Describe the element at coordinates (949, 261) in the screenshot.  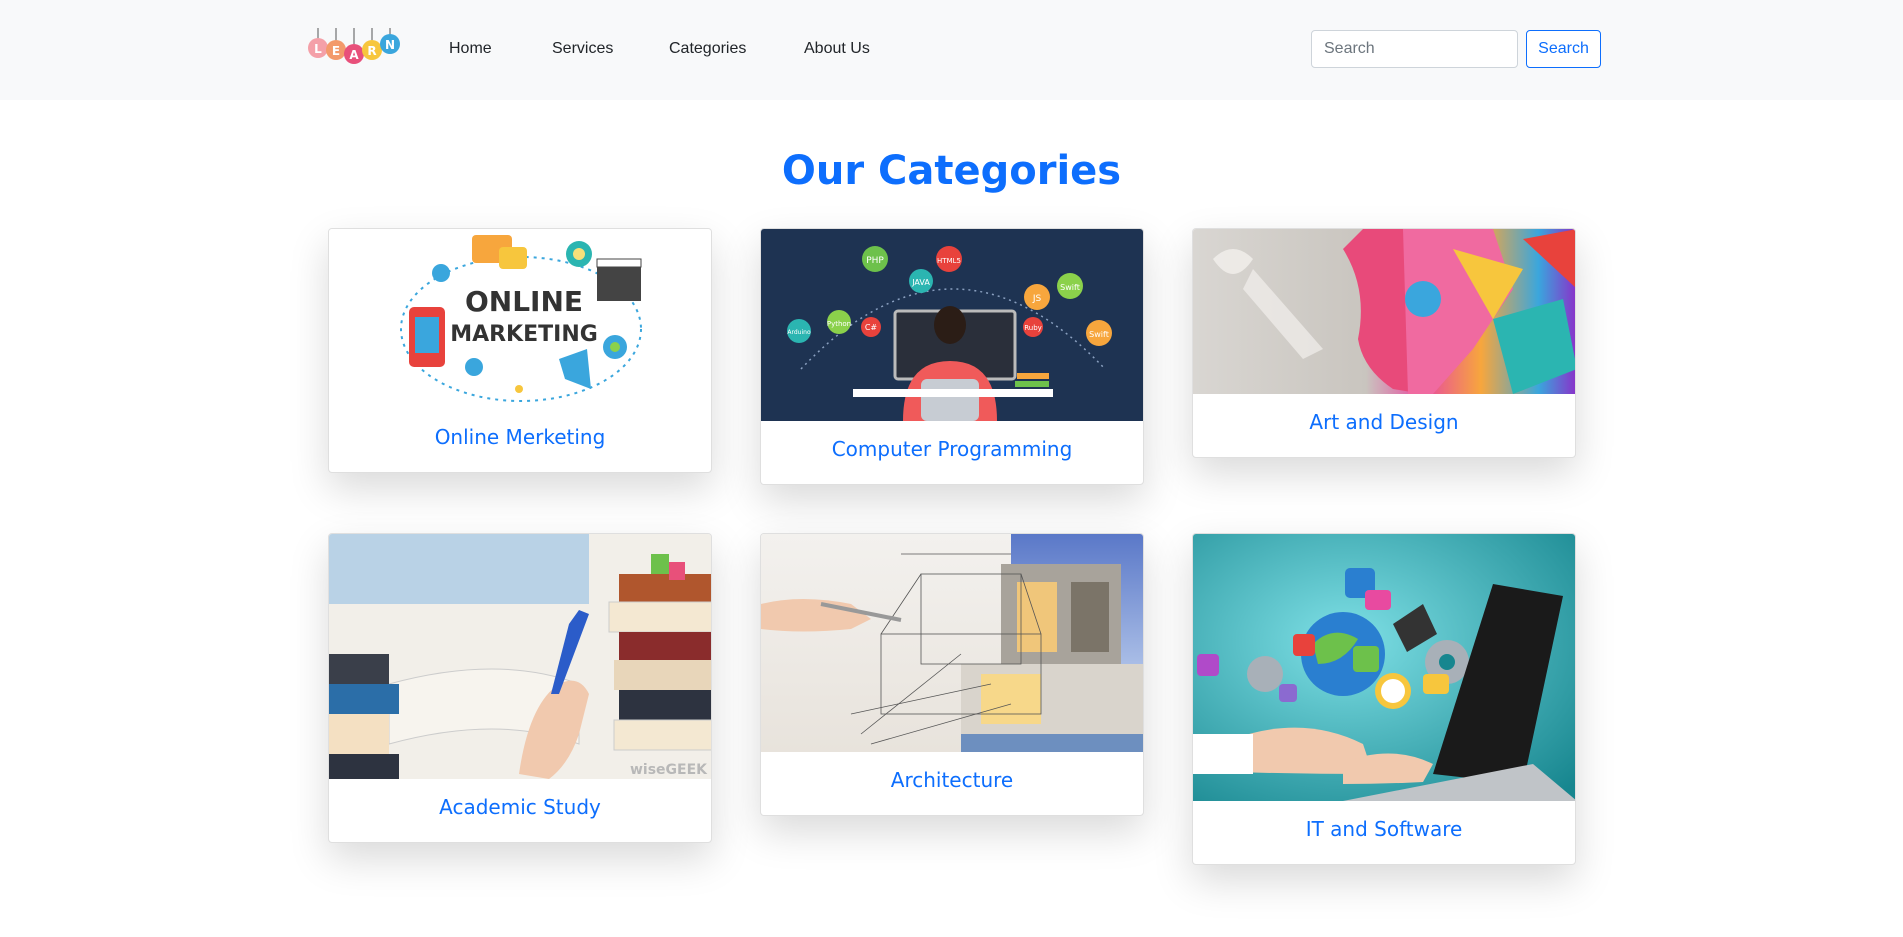
I see `bubble-html5: HTML5` at that location.